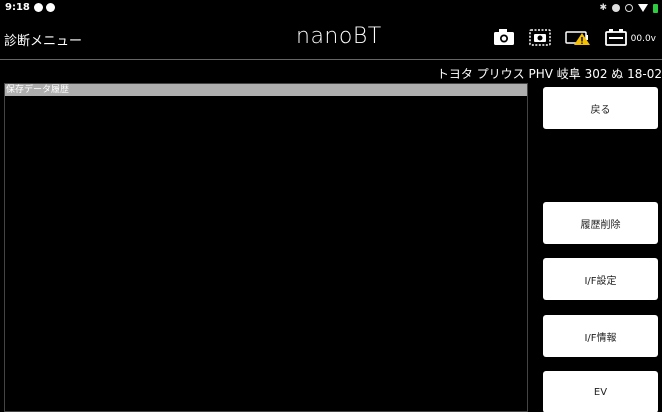 This screenshot has height=412, width=662. What do you see at coordinates (539, 39) in the screenshot?
I see `screenshot-camera-icon` at bounding box center [539, 39].